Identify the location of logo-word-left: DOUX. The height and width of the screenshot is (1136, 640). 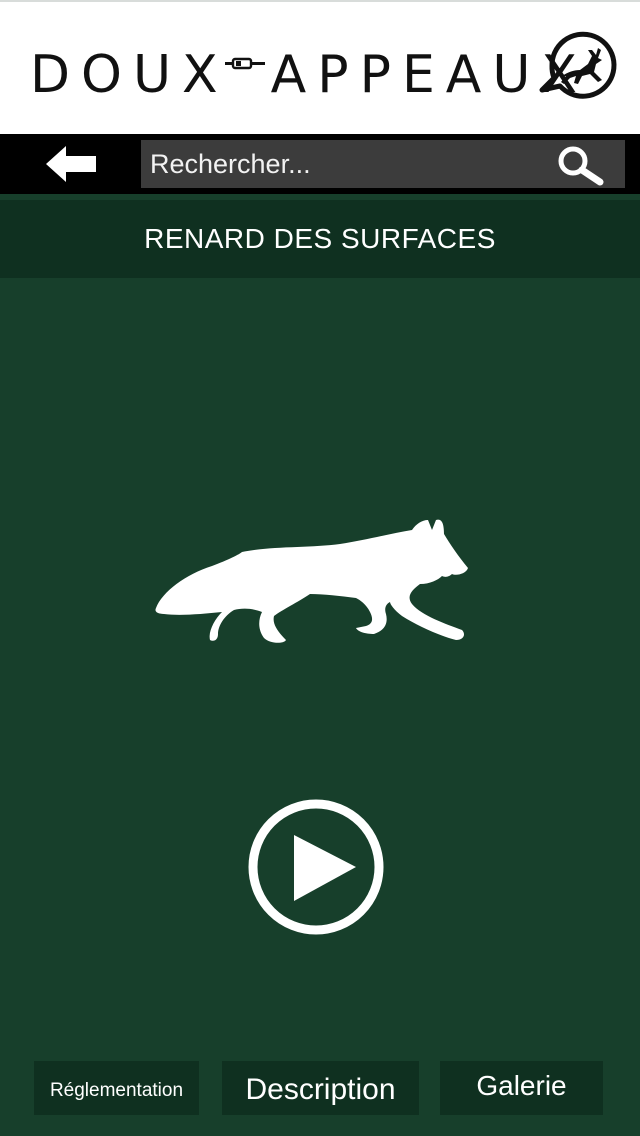
(129, 75).